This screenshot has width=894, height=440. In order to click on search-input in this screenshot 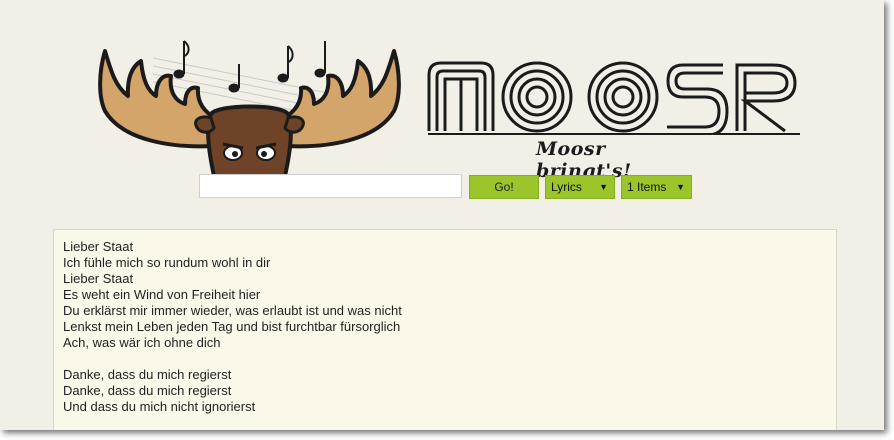, I will do `click(330, 186)`.